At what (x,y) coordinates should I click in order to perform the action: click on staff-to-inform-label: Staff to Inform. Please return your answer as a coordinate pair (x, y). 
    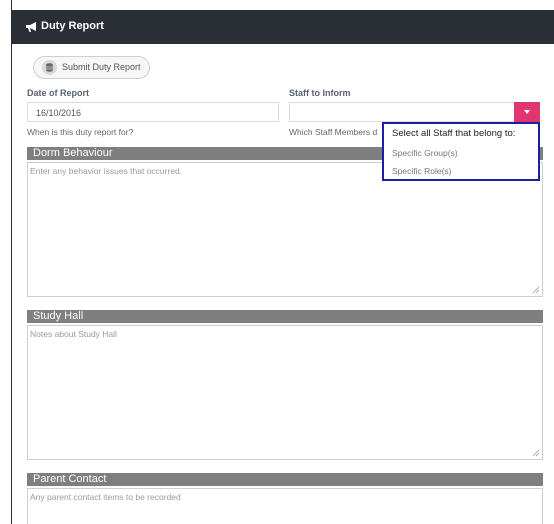
    Looking at the image, I should click on (320, 93).